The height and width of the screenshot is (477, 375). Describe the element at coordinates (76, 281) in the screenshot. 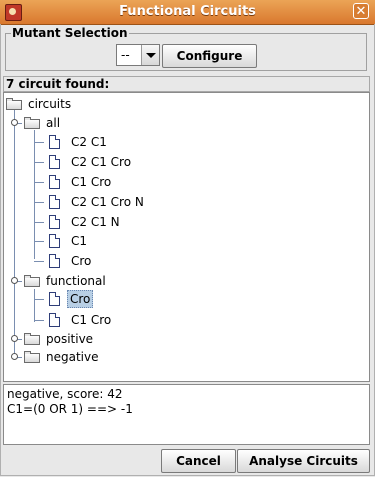

I see `tree-node-label: functional` at that location.